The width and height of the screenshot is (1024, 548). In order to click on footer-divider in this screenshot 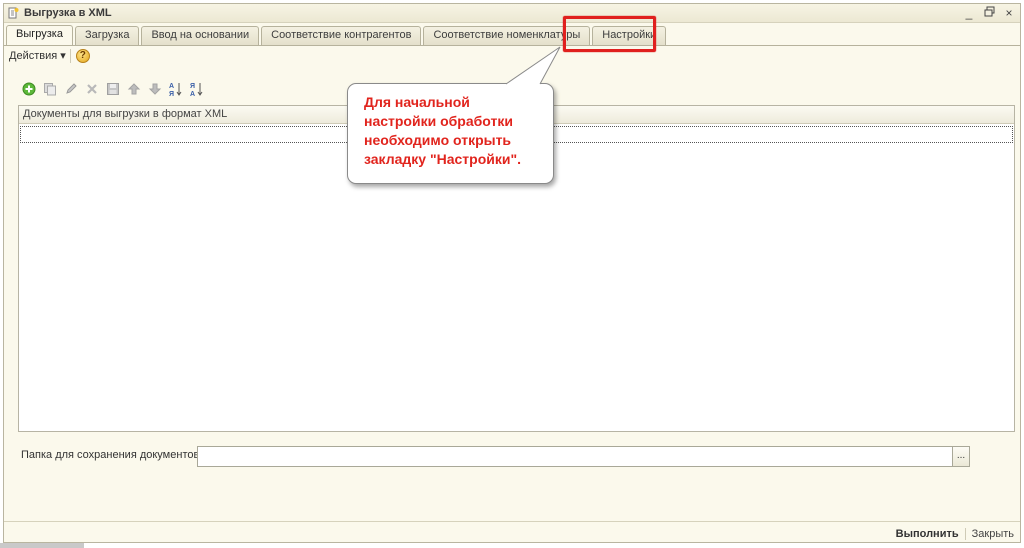, I will do `click(512, 521)`.